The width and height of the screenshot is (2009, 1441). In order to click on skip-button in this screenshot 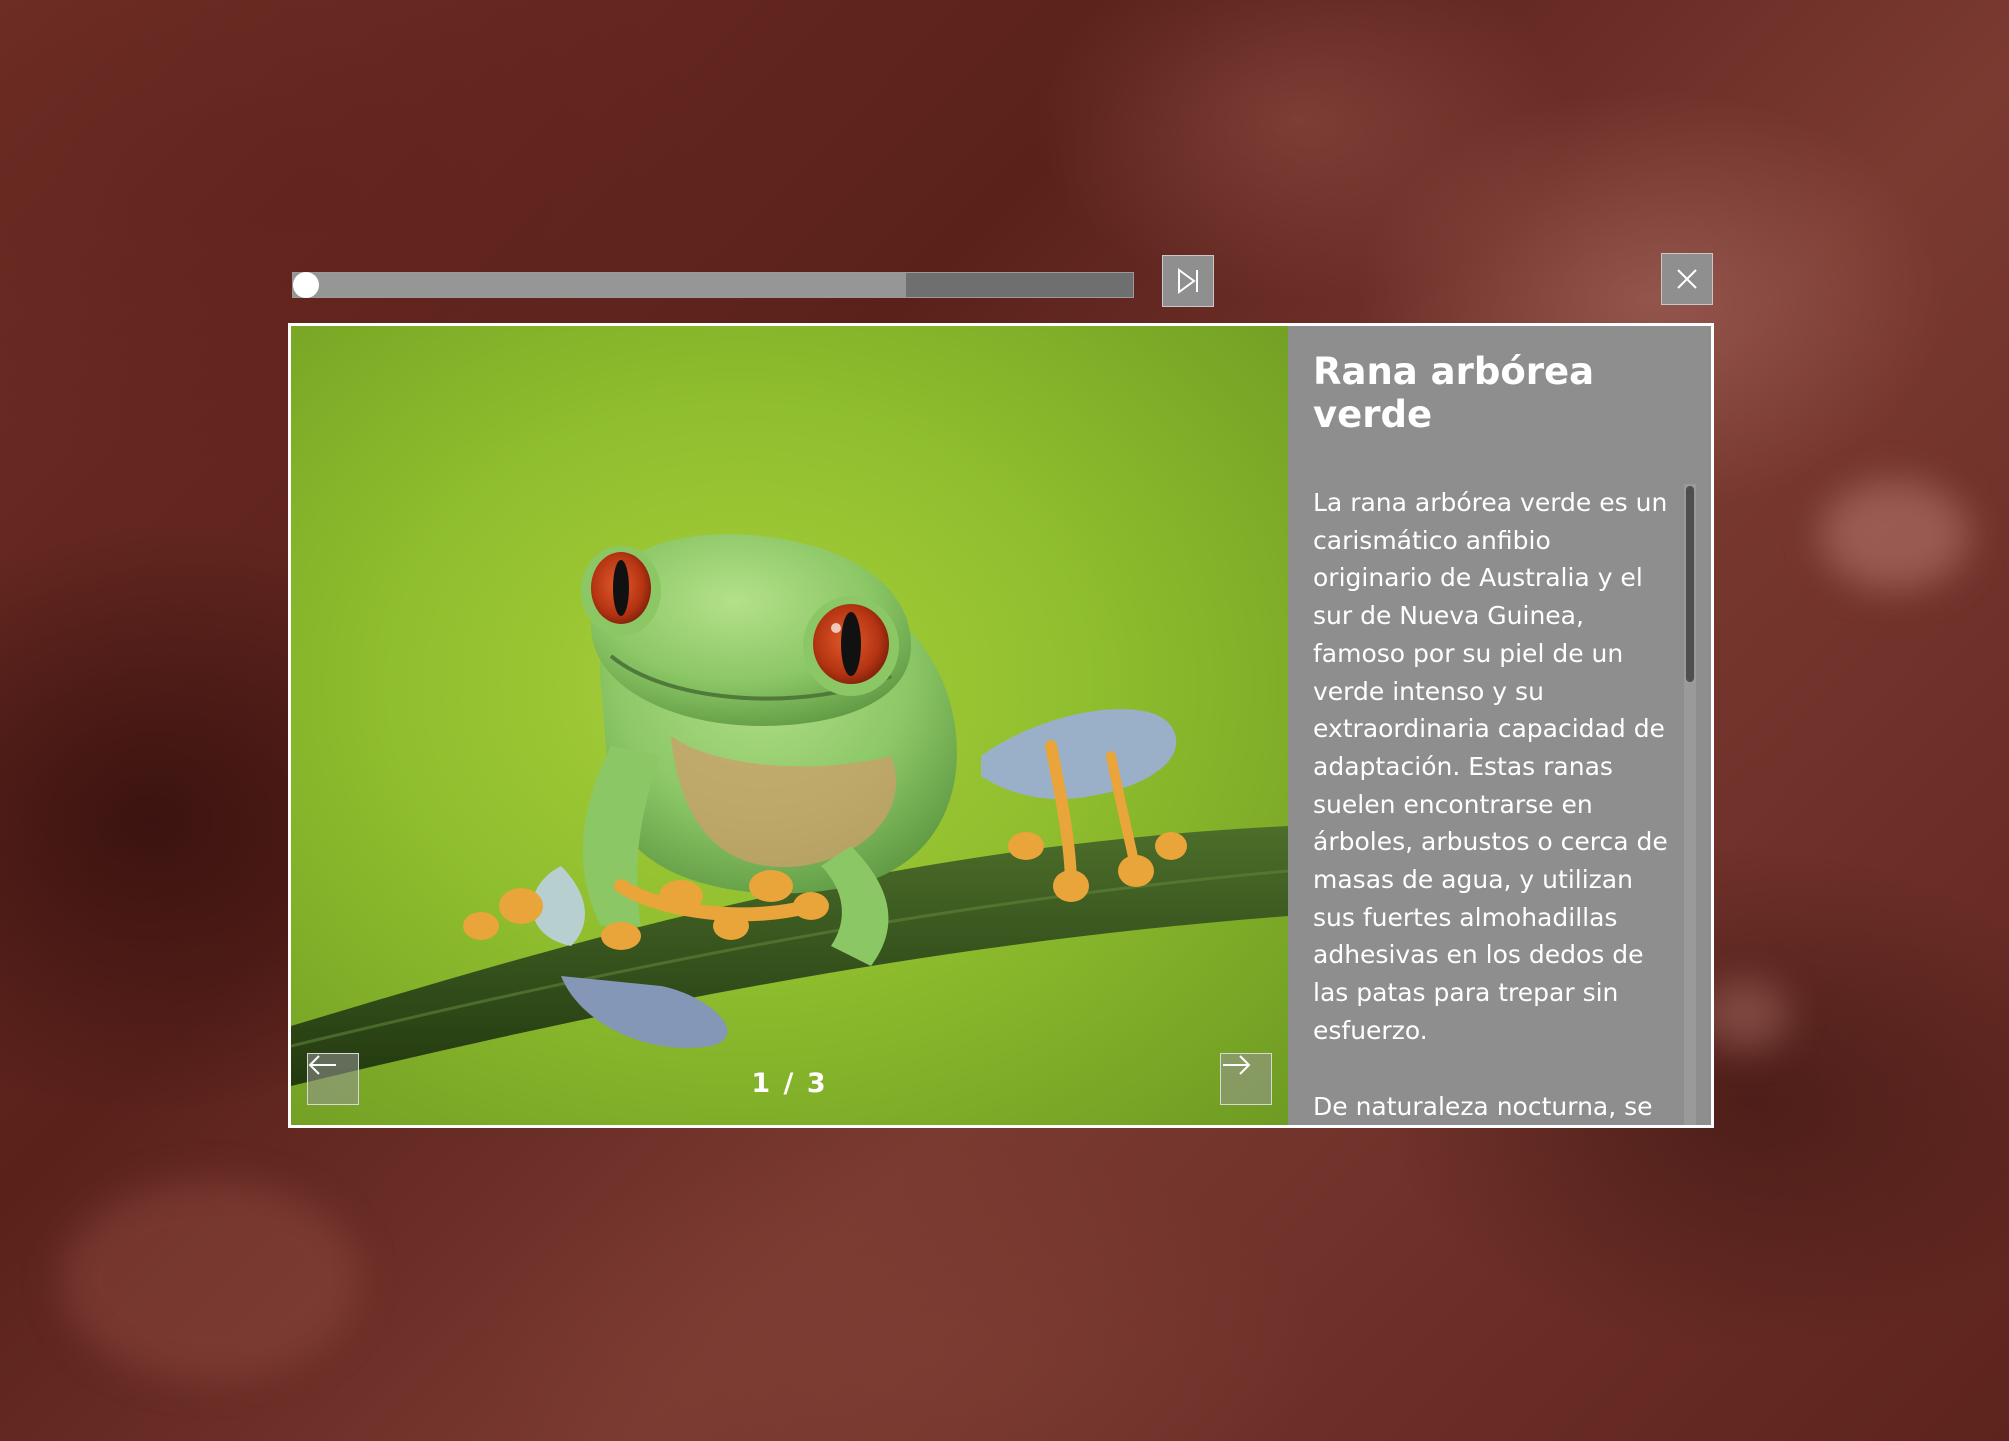, I will do `click(1188, 281)`.